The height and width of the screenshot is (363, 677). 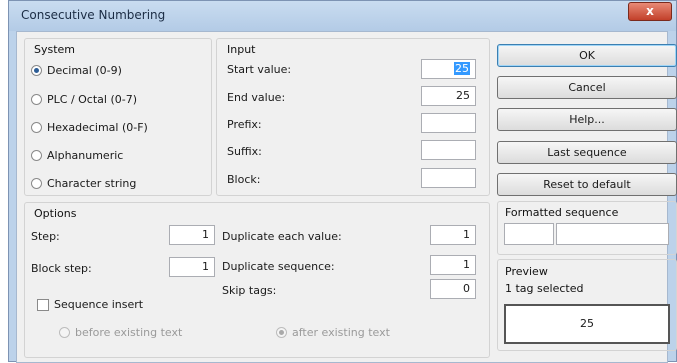 I want to click on step-input: 1, so click(x=192, y=235).